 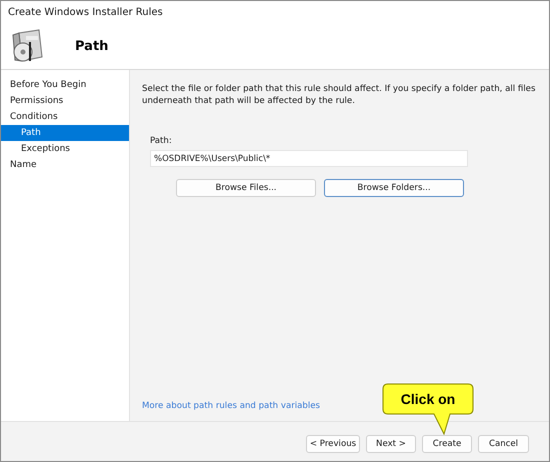 What do you see at coordinates (65, 101) in the screenshot?
I see `sidebar-item: Permissions` at bounding box center [65, 101].